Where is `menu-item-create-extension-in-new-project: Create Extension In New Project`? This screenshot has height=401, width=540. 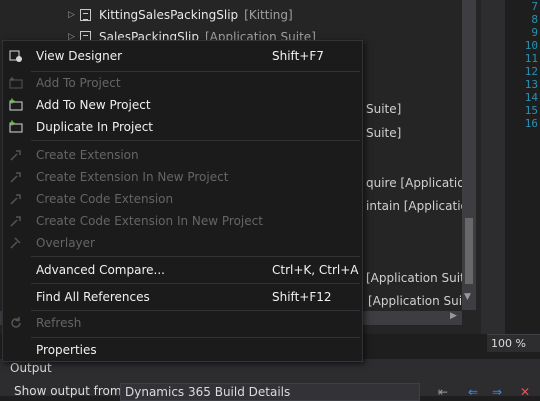 menu-item-create-extension-in-new-project: Create Extension In New Project is located at coordinates (182, 177).